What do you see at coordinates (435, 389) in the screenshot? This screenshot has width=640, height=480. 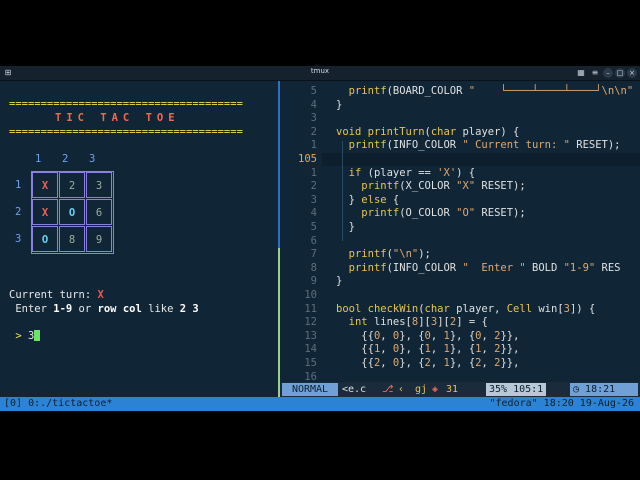 I see `package-icon: ◈` at bounding box center [435, 389].